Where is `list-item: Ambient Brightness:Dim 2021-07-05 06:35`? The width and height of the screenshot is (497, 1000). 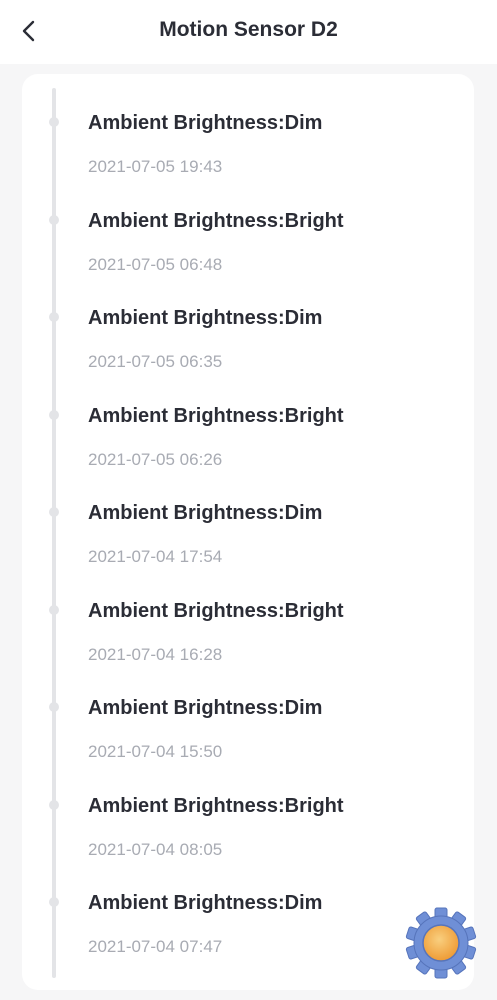 list-item: Ambient Brightness:Dim 2021-07-05 06:35 is located at coordinates (248, 324).